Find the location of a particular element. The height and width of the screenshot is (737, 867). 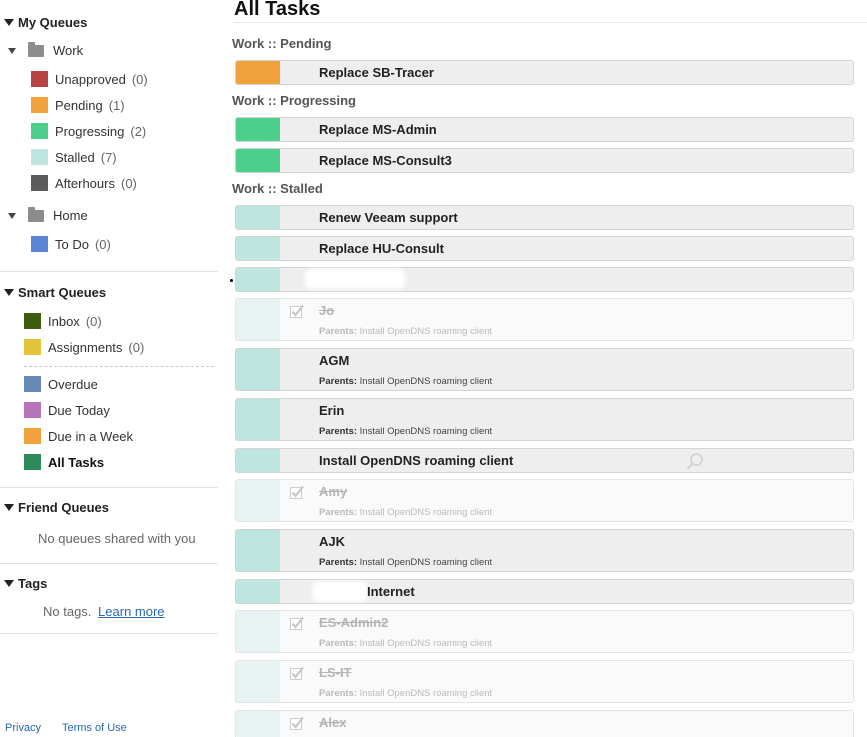

task-title: Jo is located at coordinates (326, 310).